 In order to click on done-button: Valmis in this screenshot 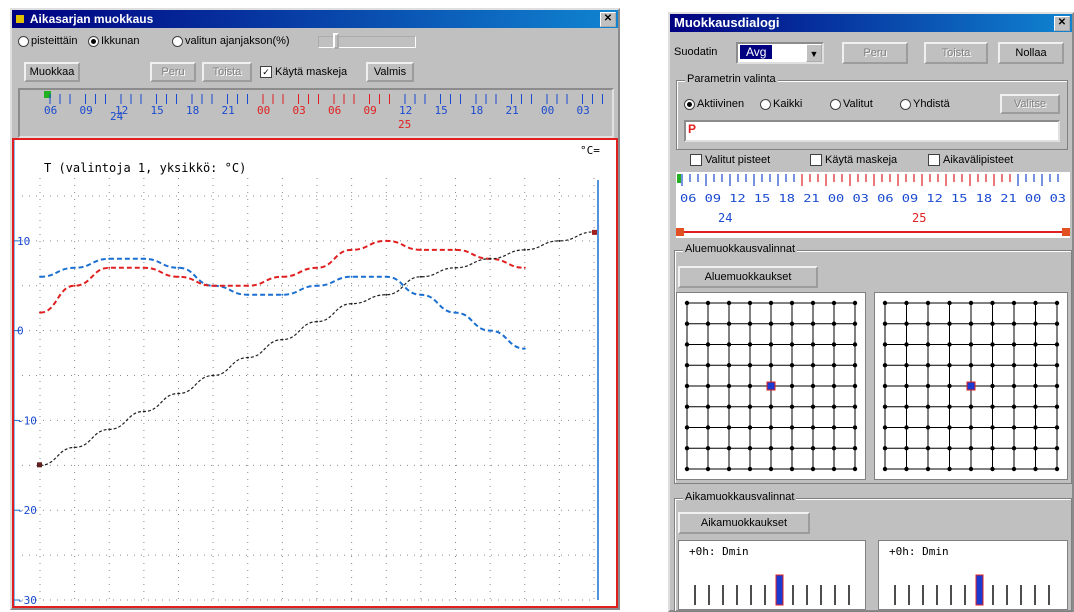, I will do `click(390, 72)`.